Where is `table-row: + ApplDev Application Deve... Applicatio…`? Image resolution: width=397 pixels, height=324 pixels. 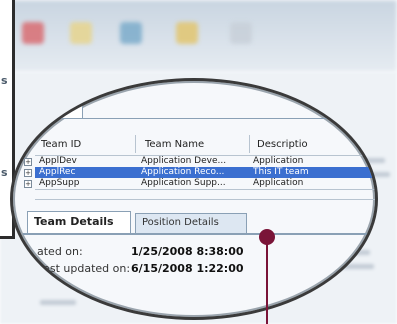 table-row: + ApplDev Application Deve... Applicatio… is located at coordinates (199, 161).